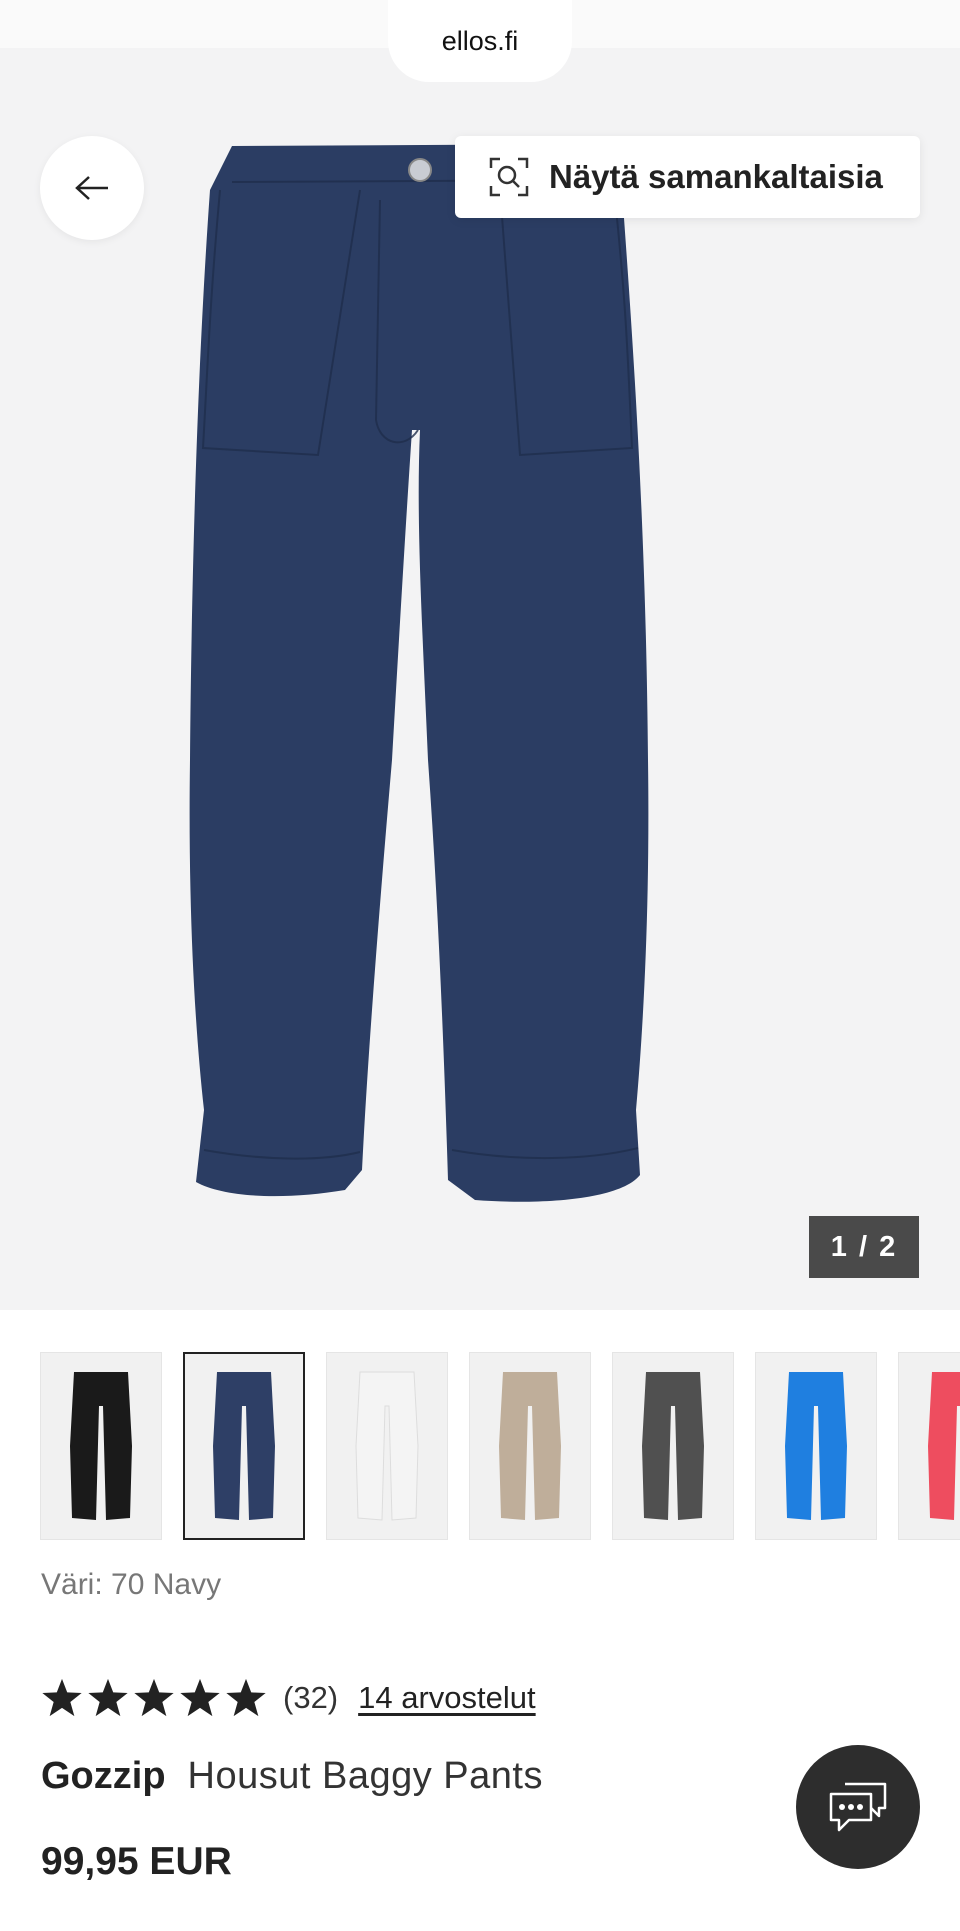 The width and height of the screenshot is (960, 1931). What do you see at coordinates (480, 41) in the screenshot?
I see `url-bar: ellos.fi` at bounding box center [480, 41].